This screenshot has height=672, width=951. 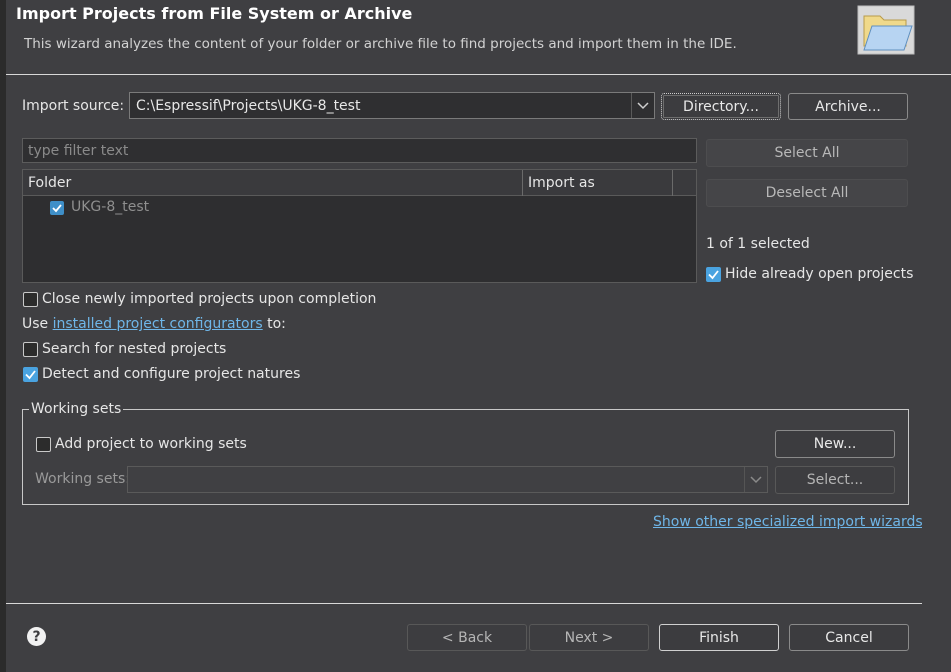 I want to click on select-all-button: Select All, so click(x=807, y=153).